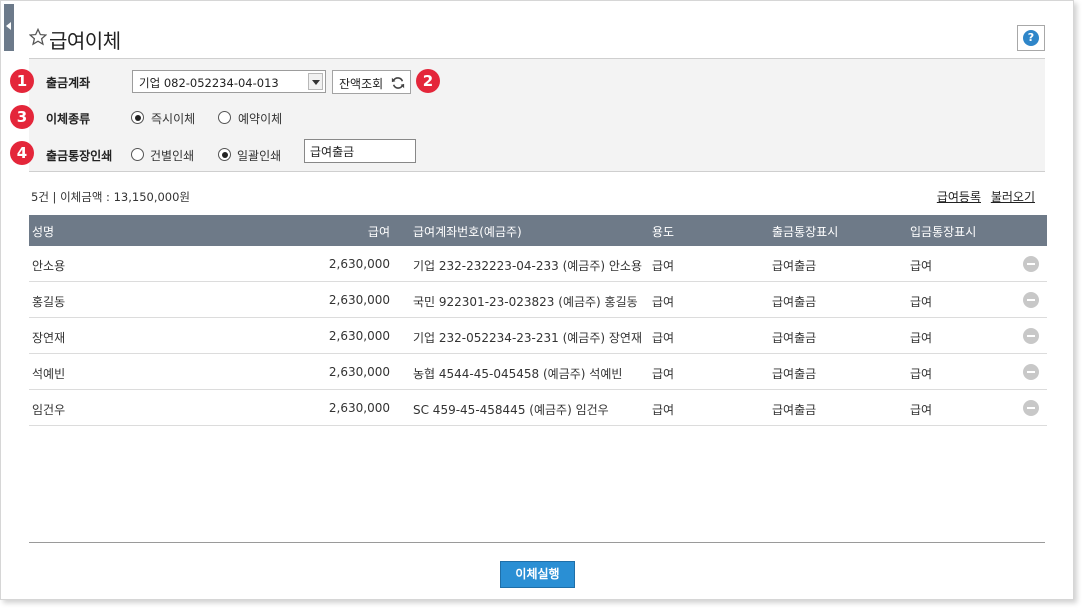  What do you see at coordinates (260, 119) in the screenshot?
I see `scheduled-transfer-label: 예약이체` at bounding box center [260, 119].